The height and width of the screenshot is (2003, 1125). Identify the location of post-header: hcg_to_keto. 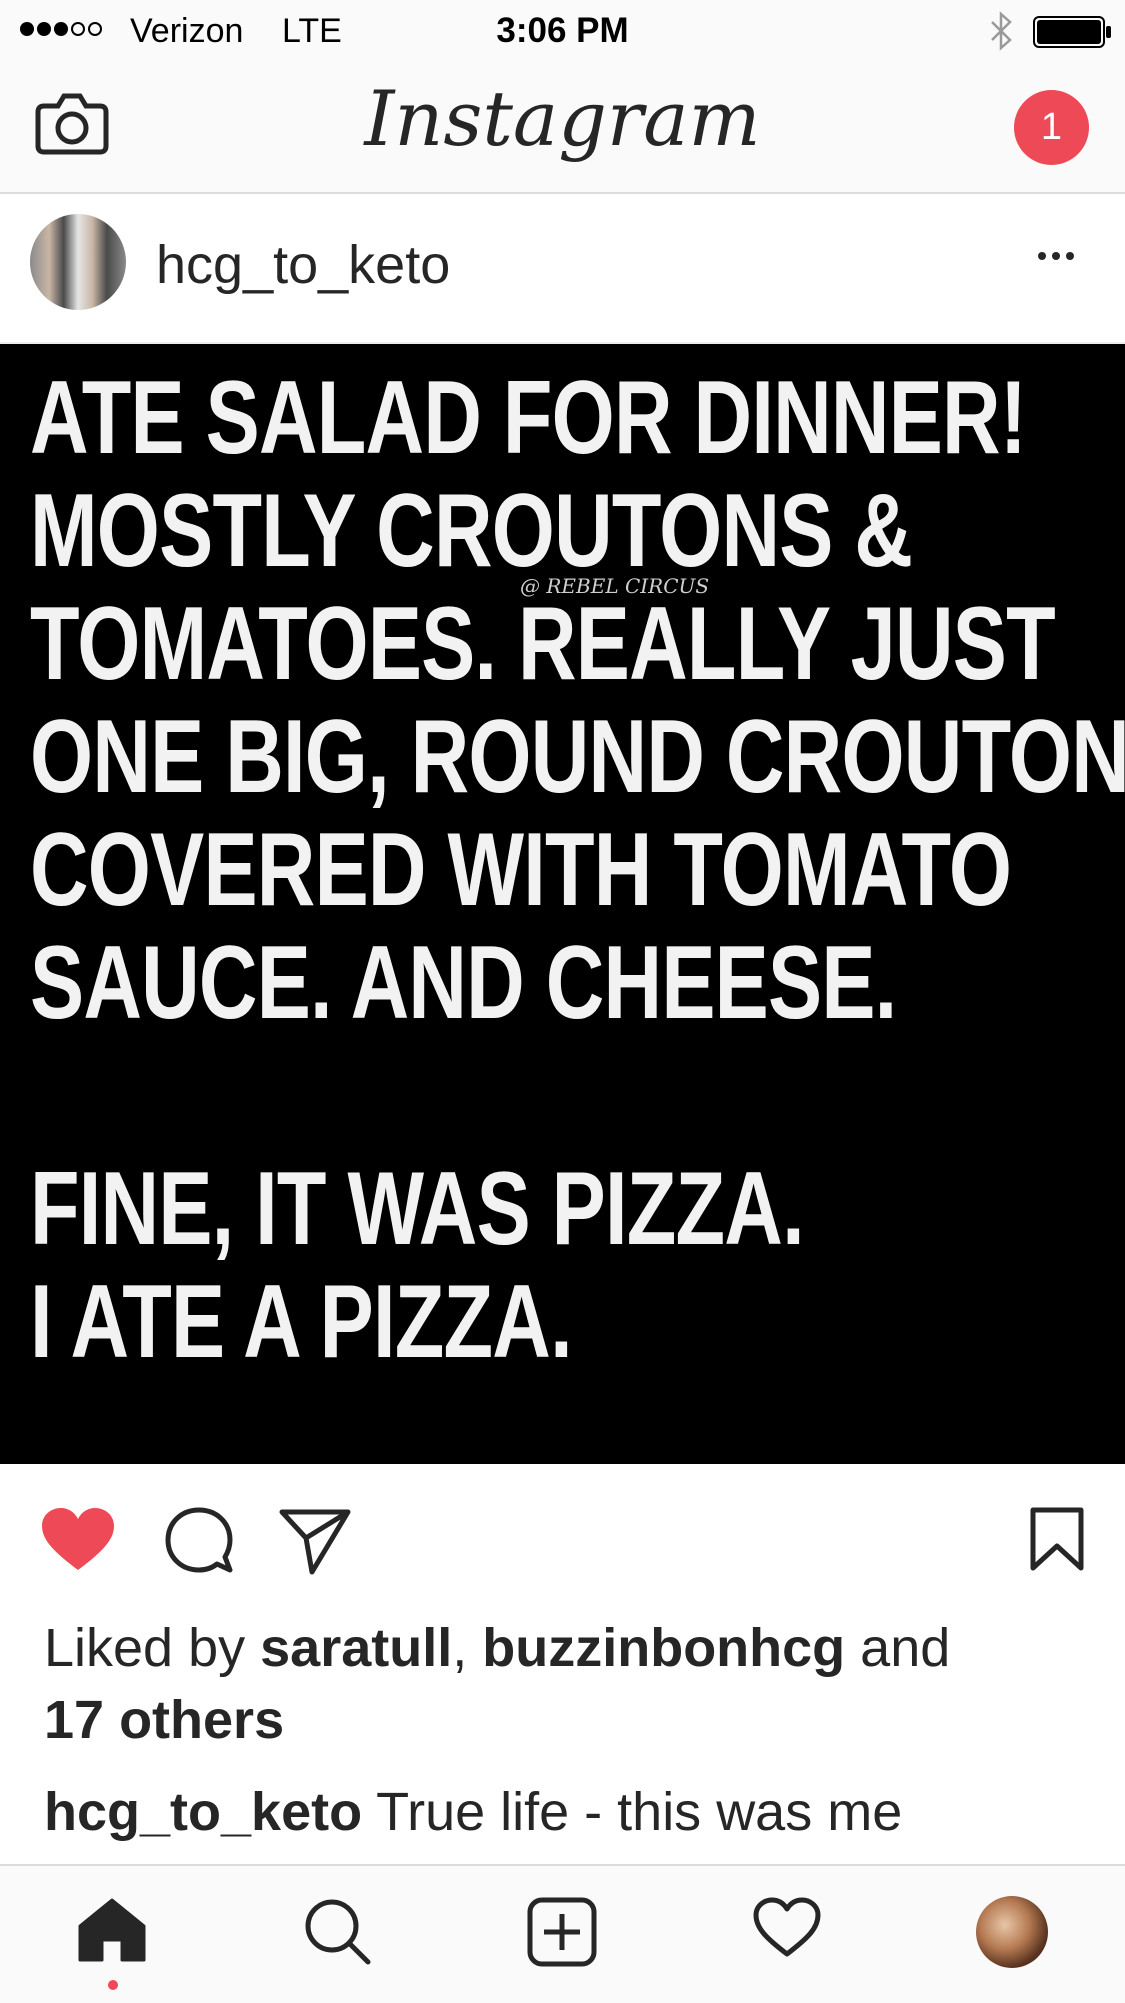
(562, 269).